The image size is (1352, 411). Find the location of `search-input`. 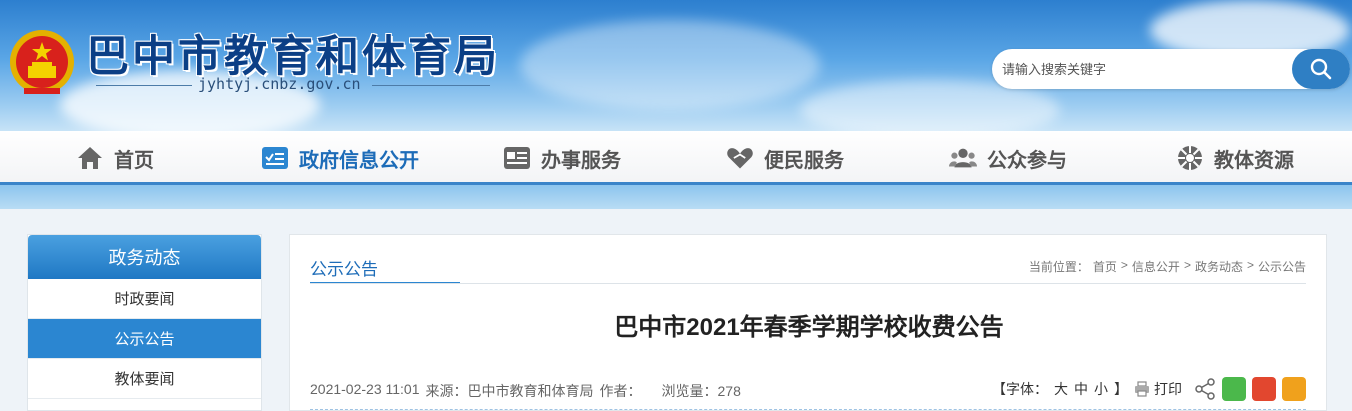

search-input is located at coordinates (1142, 69).